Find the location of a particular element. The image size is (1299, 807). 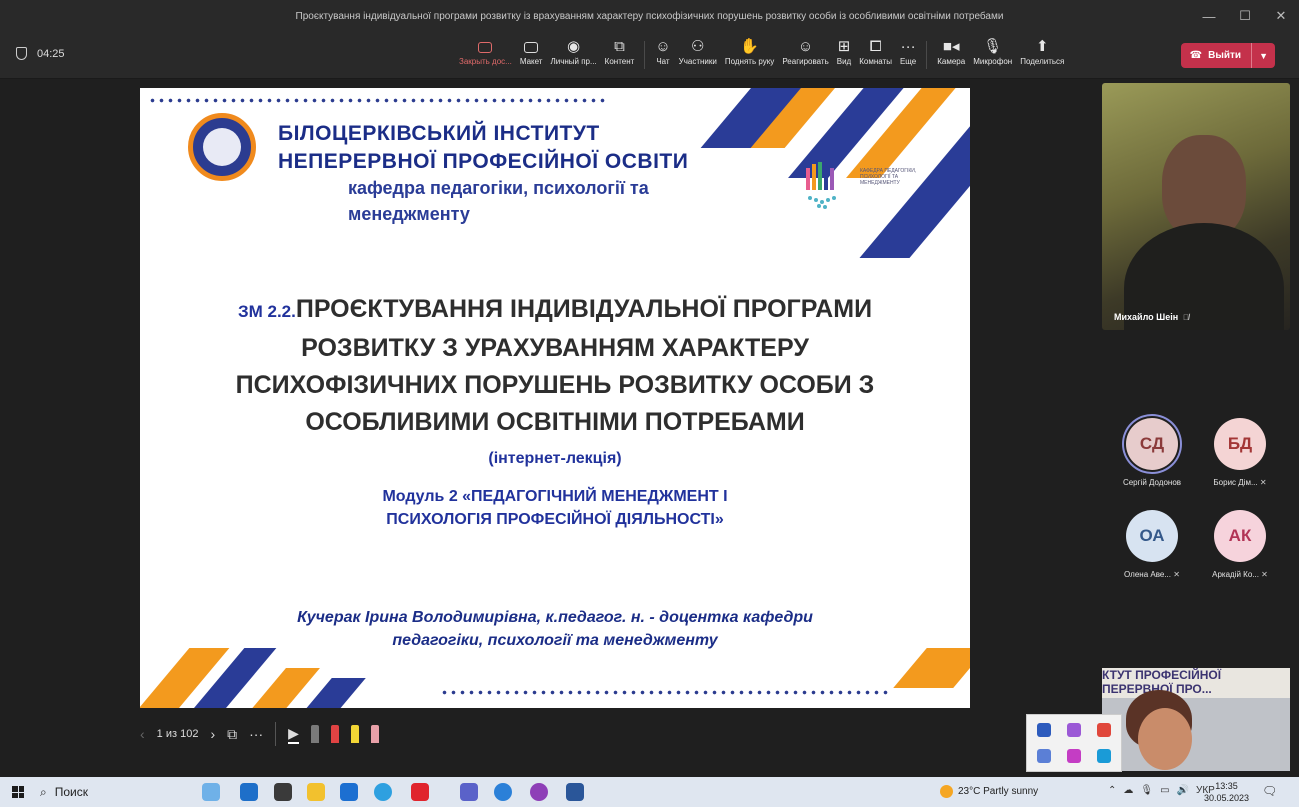

more-icon: ··· is located at coordinates (908, 46).